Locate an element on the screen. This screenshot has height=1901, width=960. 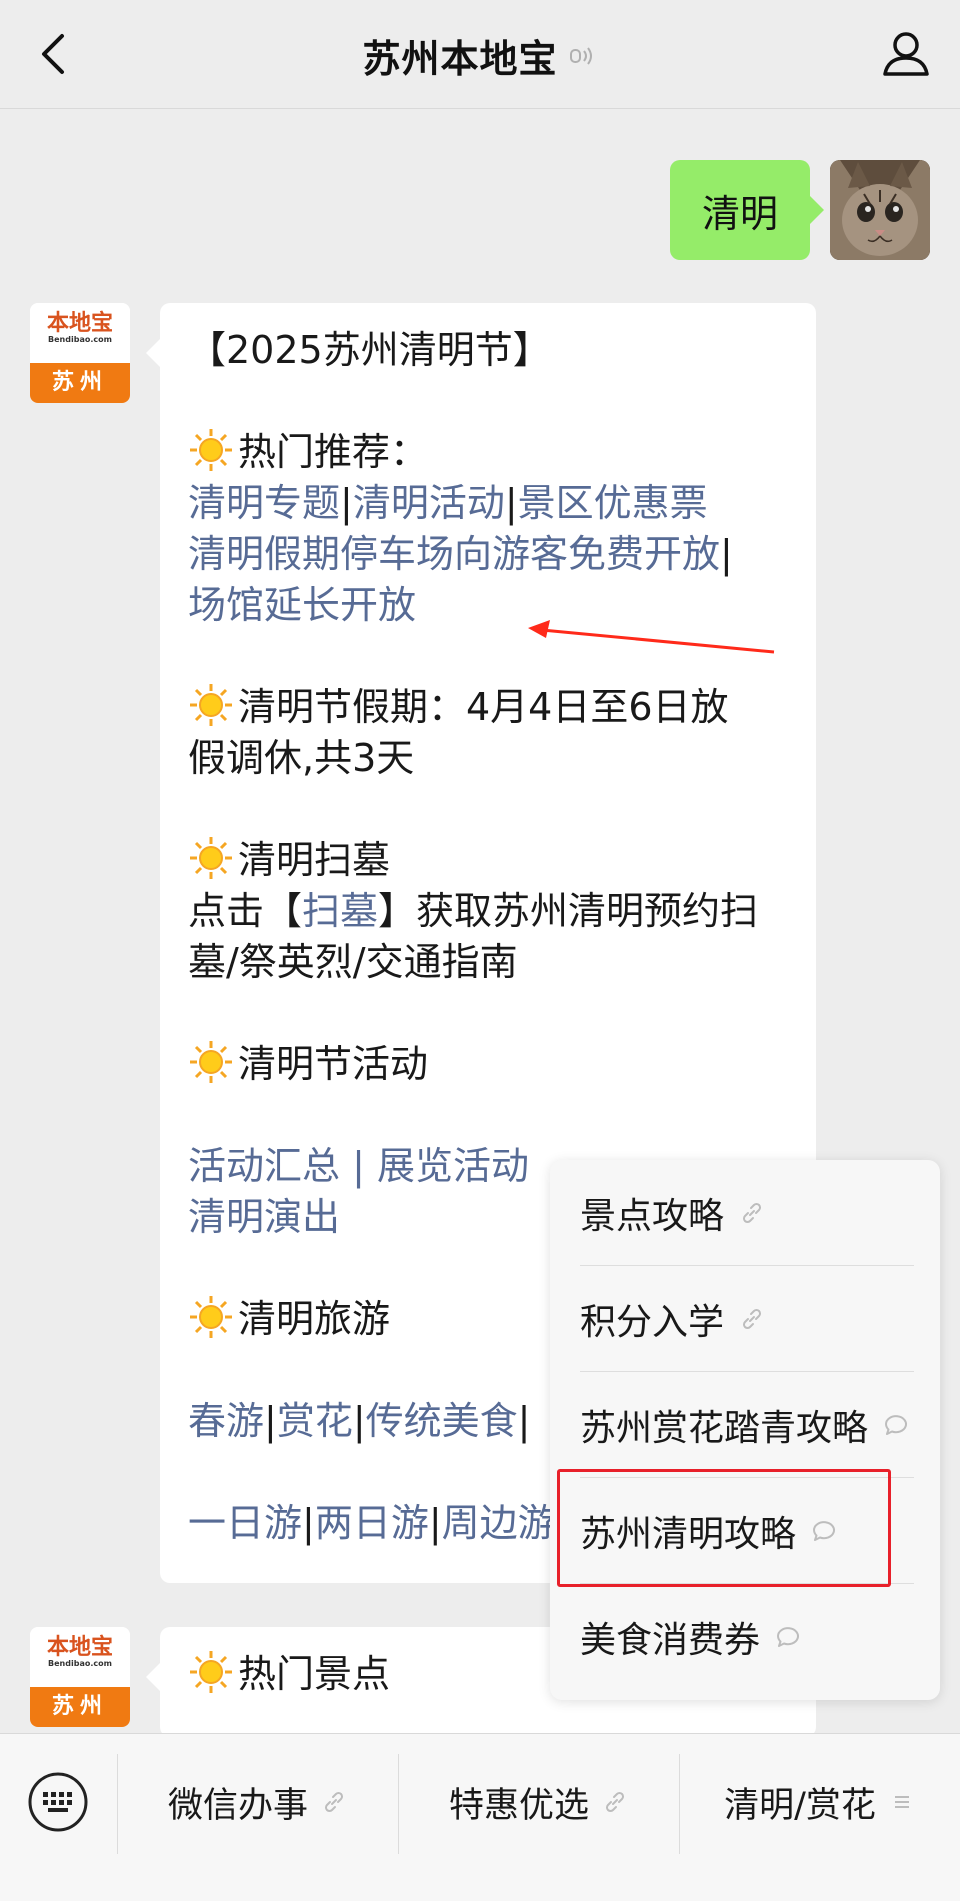
highlight-annotation-box is located at coordinates (724, 1528).